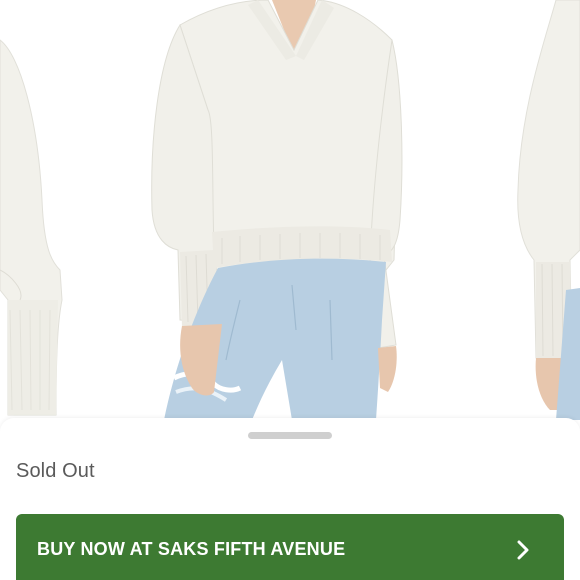 Image resolution: width=580 pixels, height=580 pixels. Describe the element at coordinates (31, 227) in the screenshot. I see `product-photo-left` at that location.